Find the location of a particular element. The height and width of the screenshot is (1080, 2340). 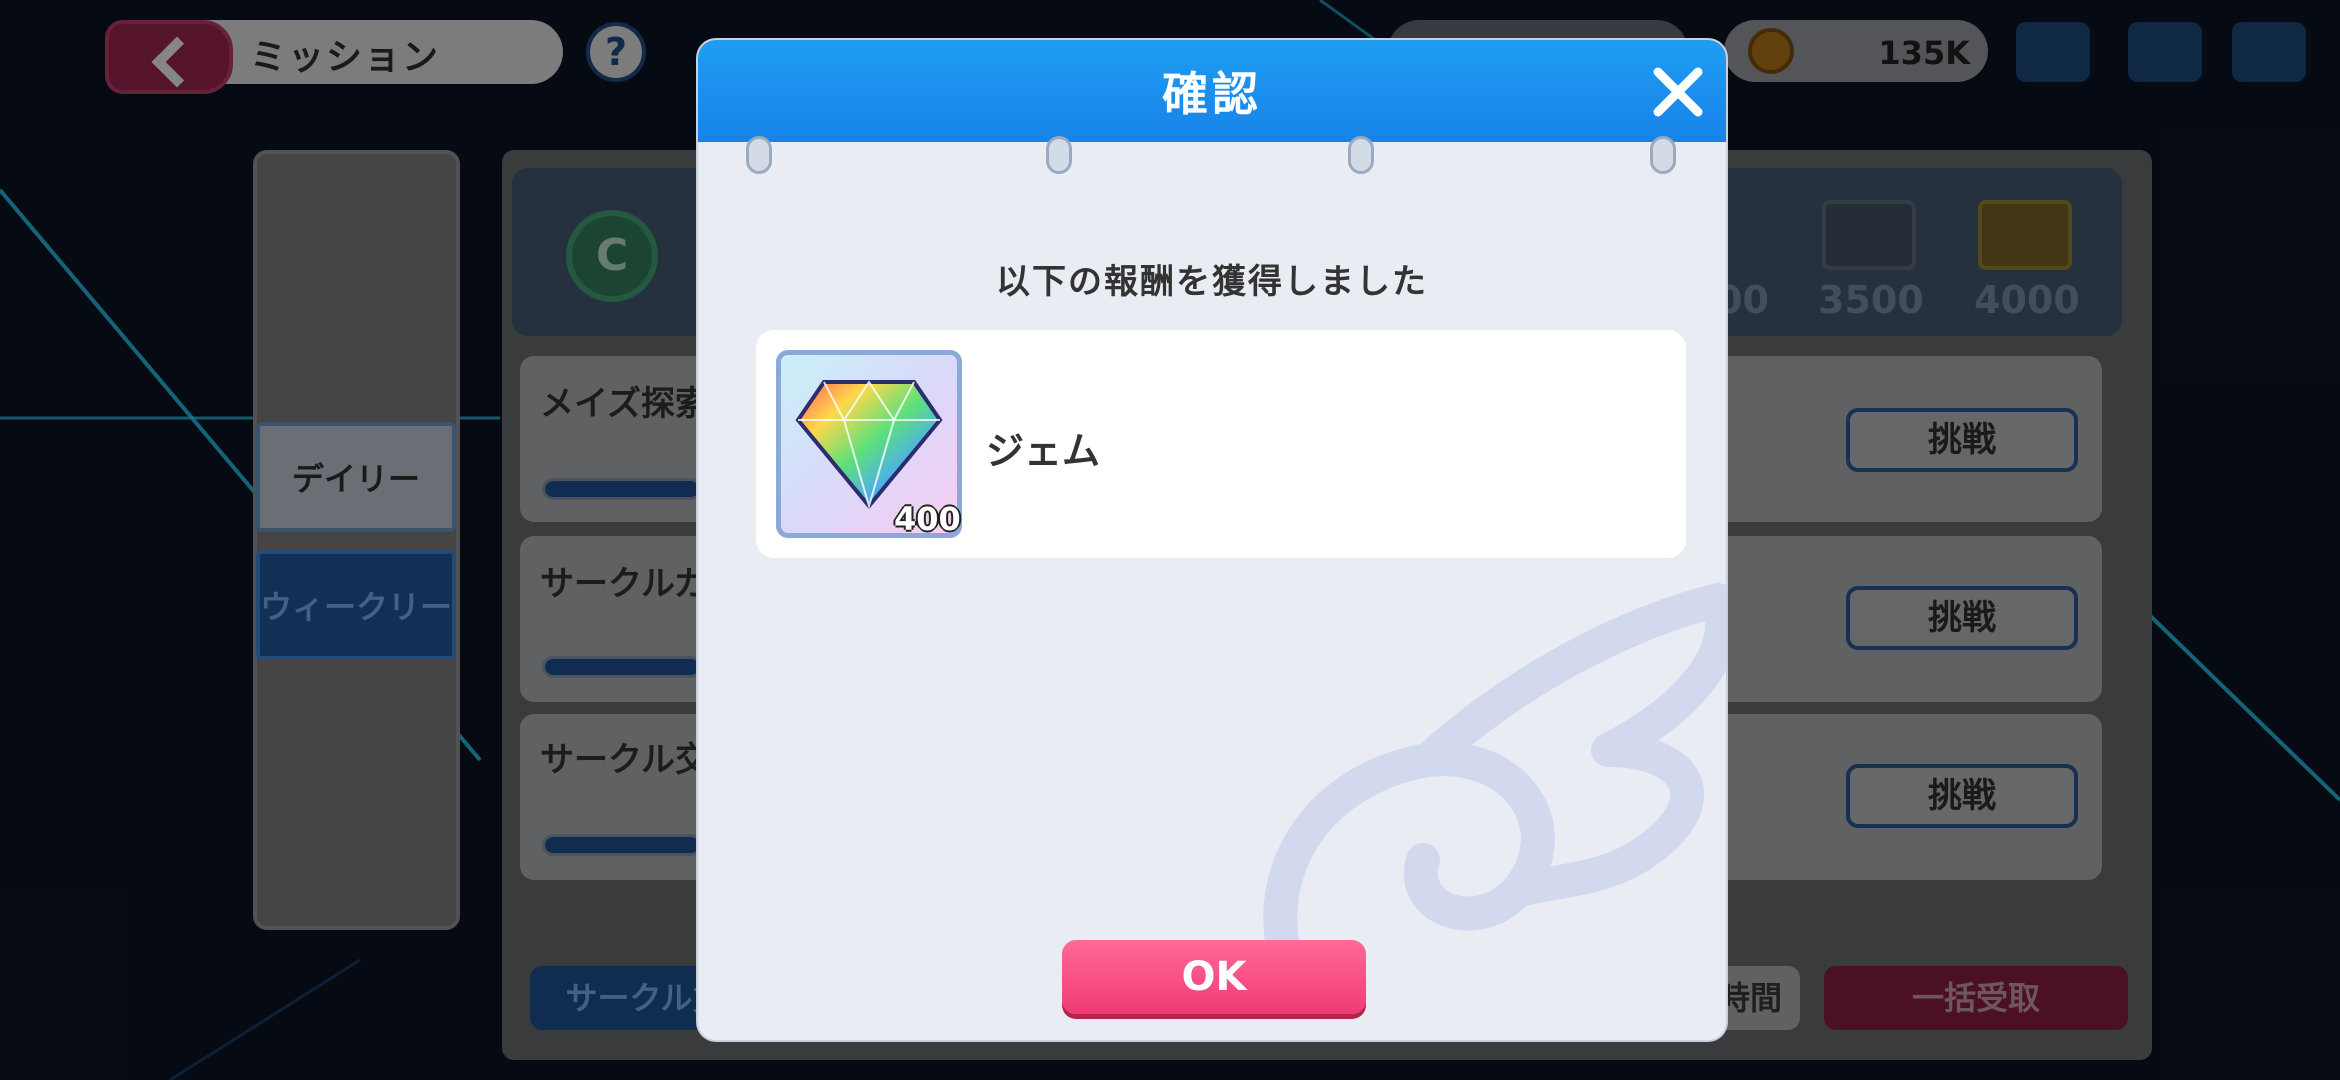

rainbow-gem-icon is located at coordinates (869, 445).